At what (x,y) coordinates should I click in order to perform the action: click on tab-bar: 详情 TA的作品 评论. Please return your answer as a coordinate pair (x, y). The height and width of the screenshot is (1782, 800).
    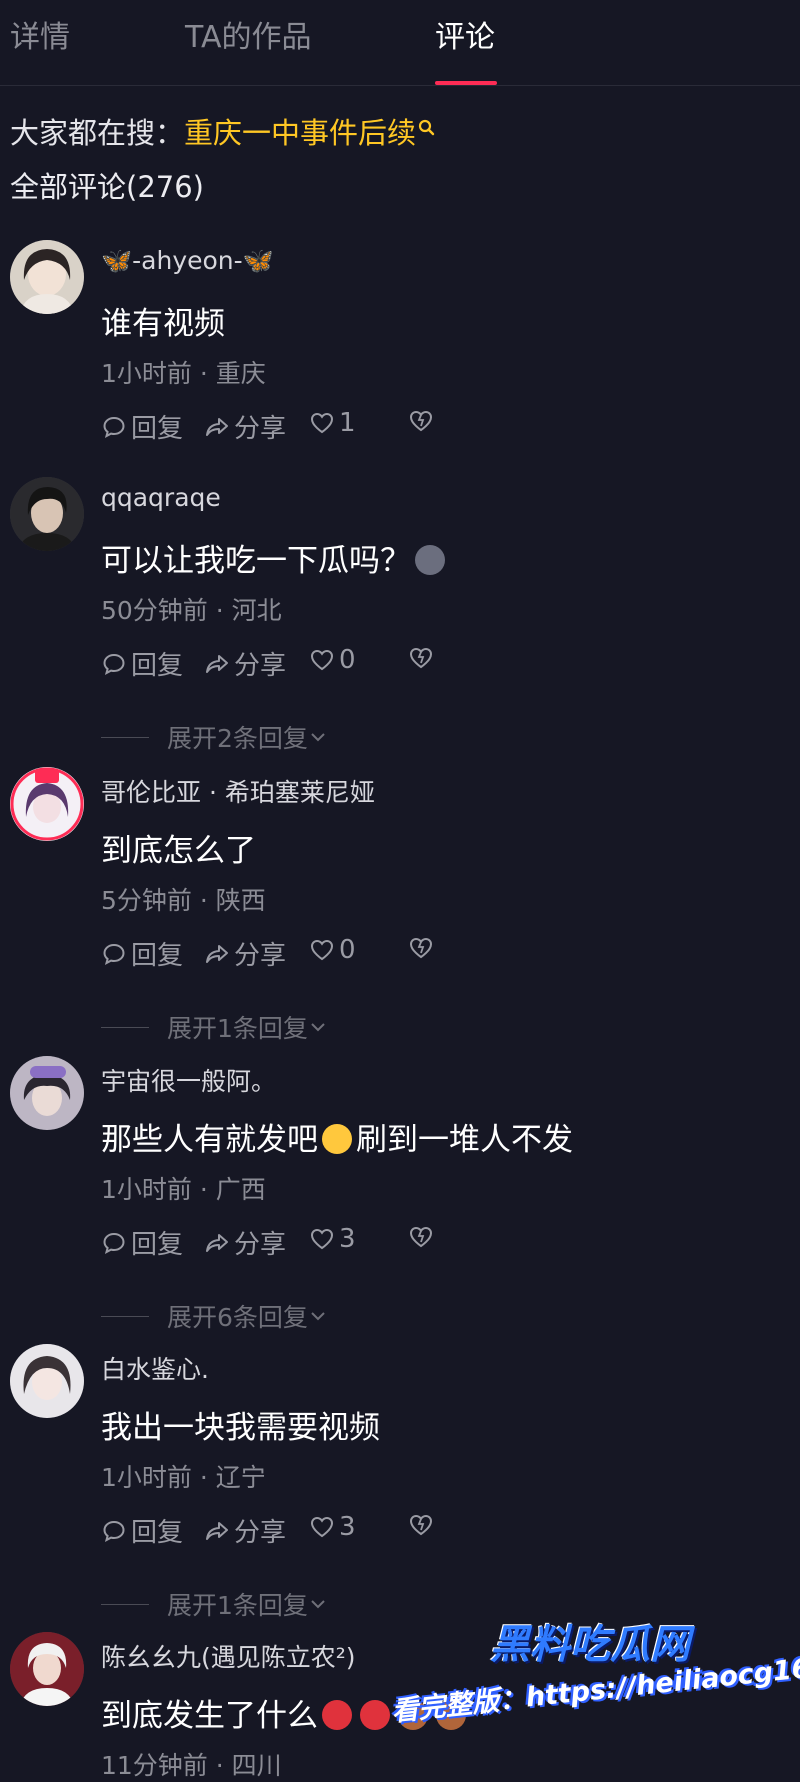
    Looking at the image, I should click on (400, 43).